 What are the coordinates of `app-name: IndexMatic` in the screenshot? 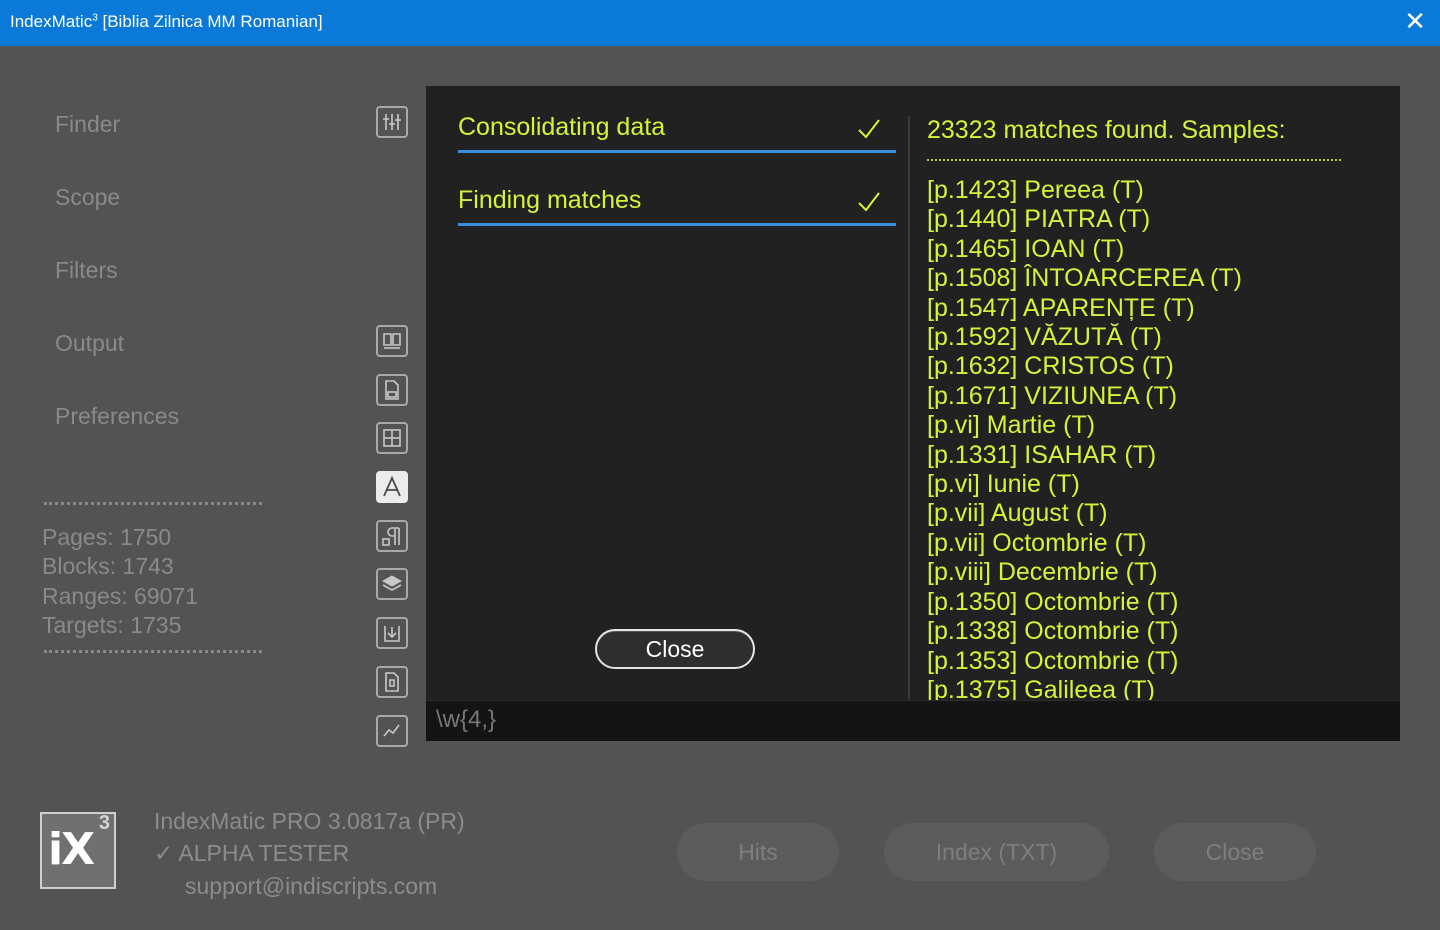 It's located at (51, 21).